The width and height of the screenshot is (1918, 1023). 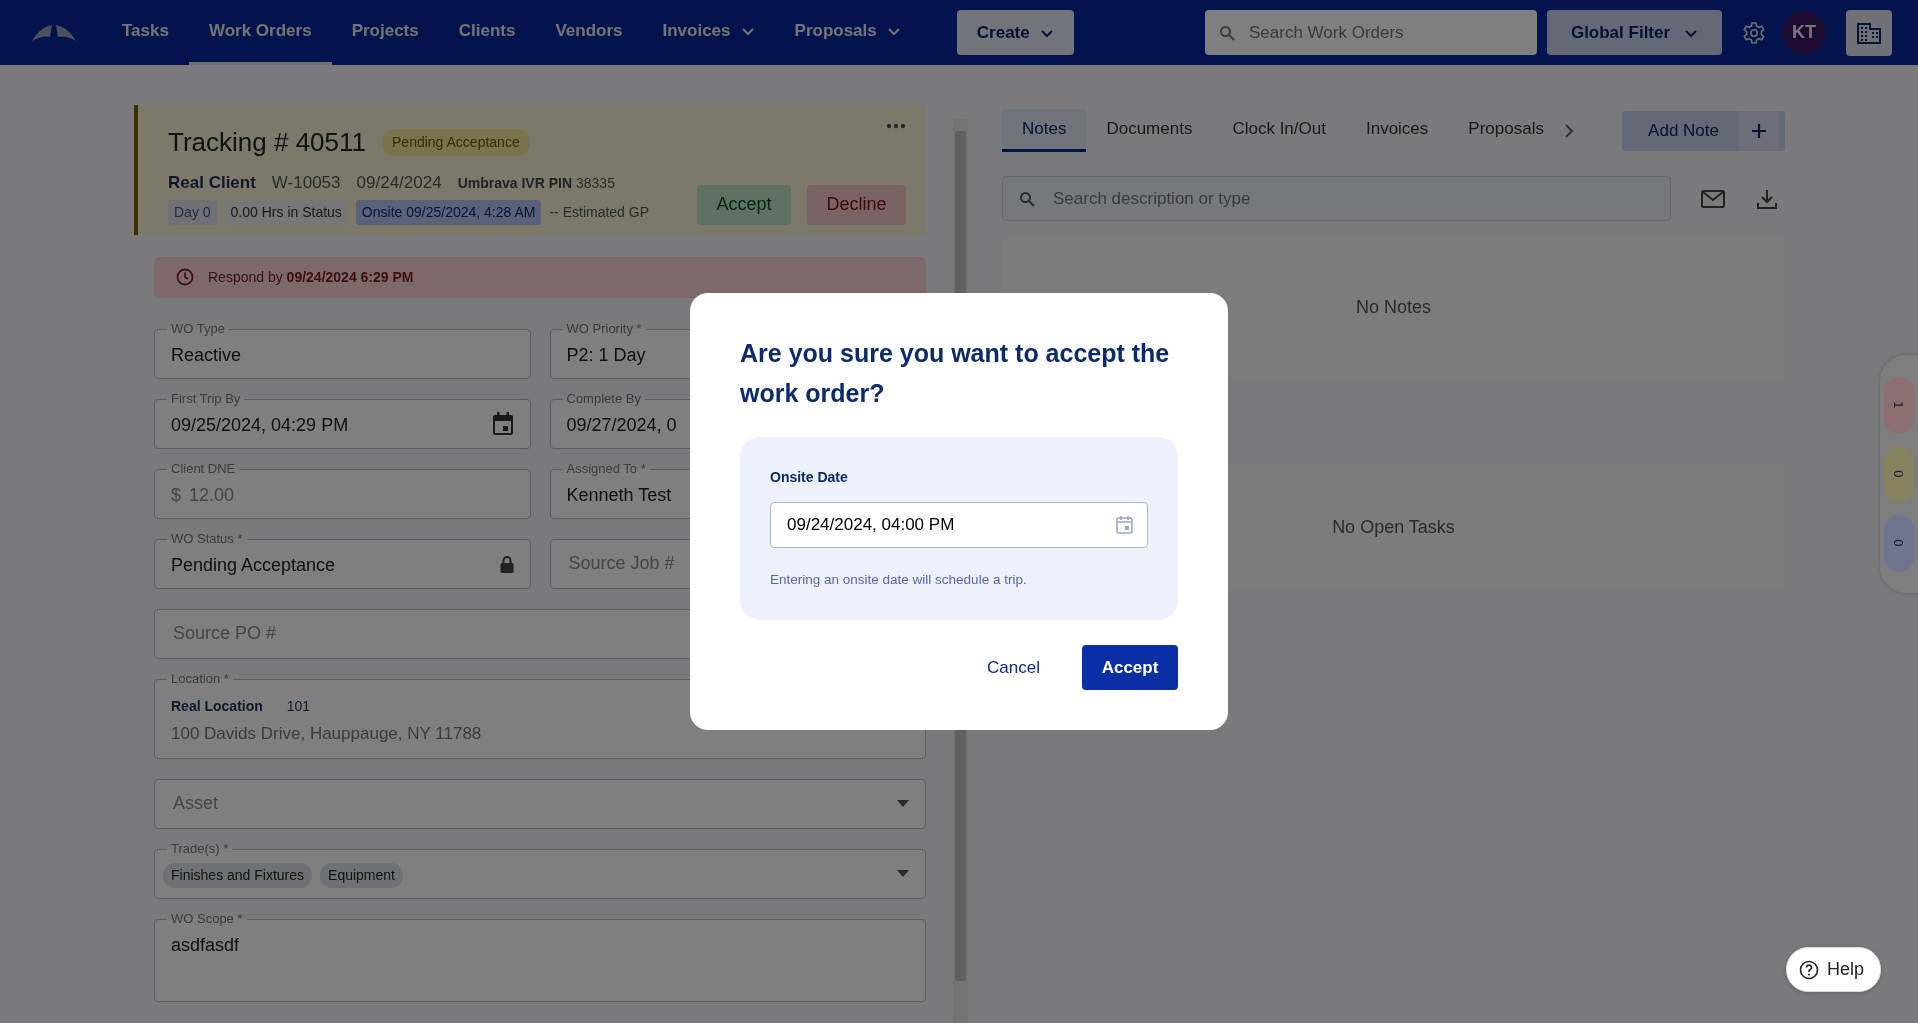 What do you see at coordinates (955, 373) in the screenshot?
I see `dialog-title: Are you sure you want to accept the work order?` at bounding box center [955, 373].